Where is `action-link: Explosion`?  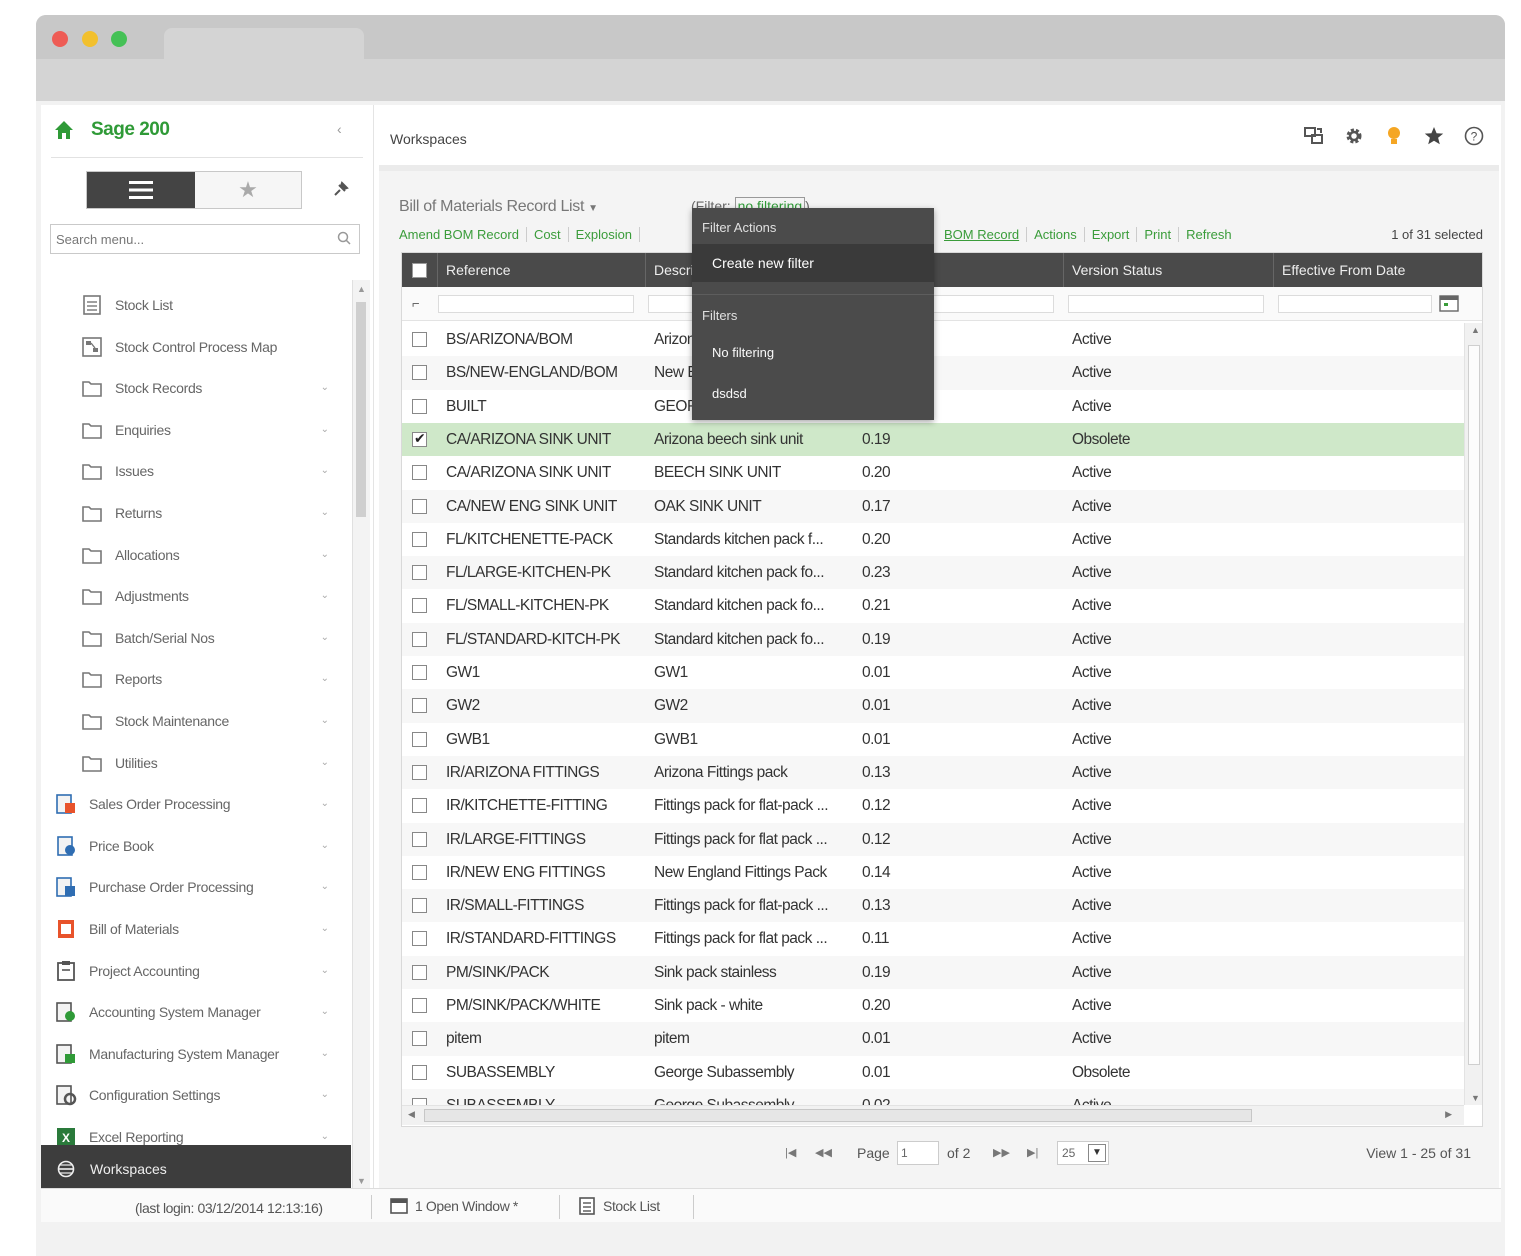 action-link: Explosion is located at coordinates (605, 234).